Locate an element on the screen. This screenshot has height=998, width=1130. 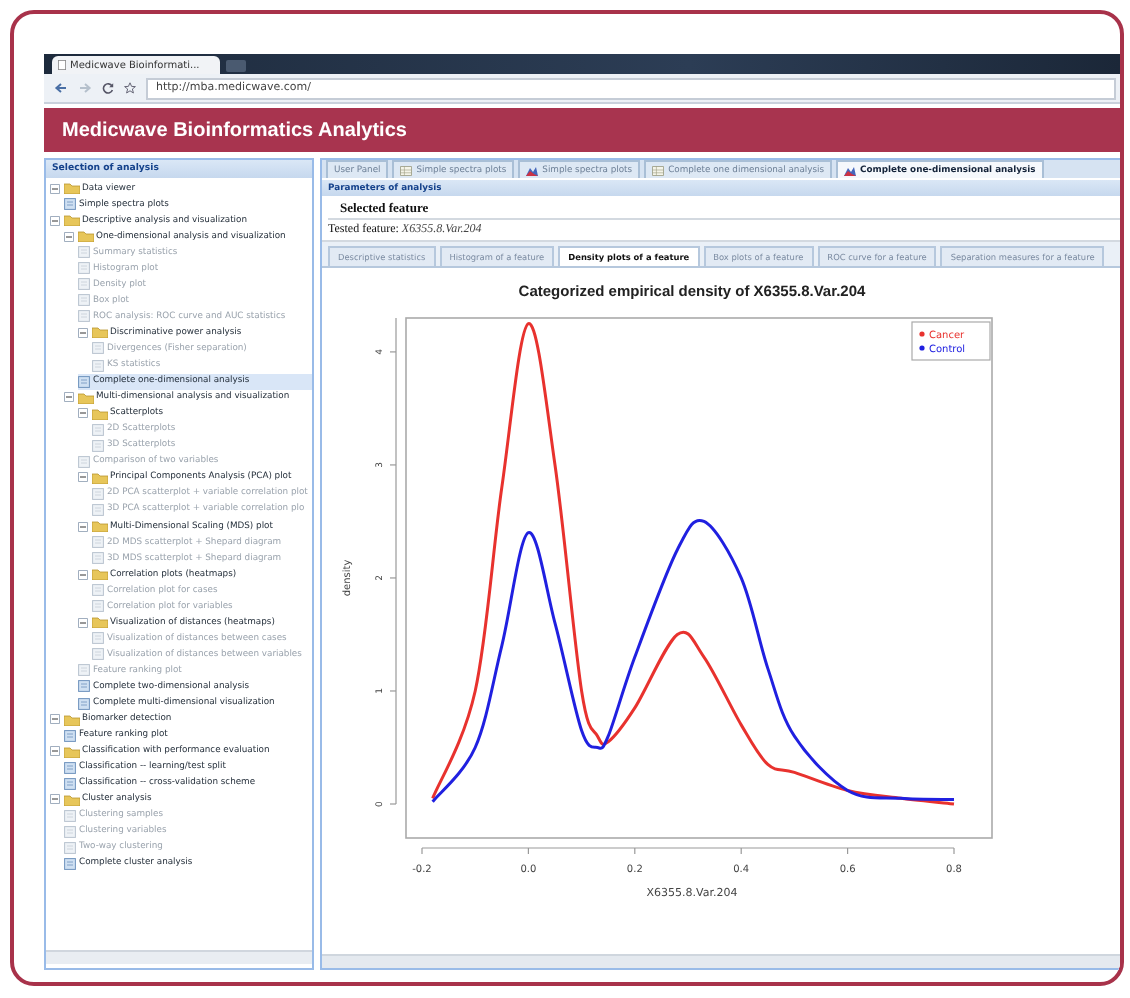
reload-icon is located at coordinates (108, 88).